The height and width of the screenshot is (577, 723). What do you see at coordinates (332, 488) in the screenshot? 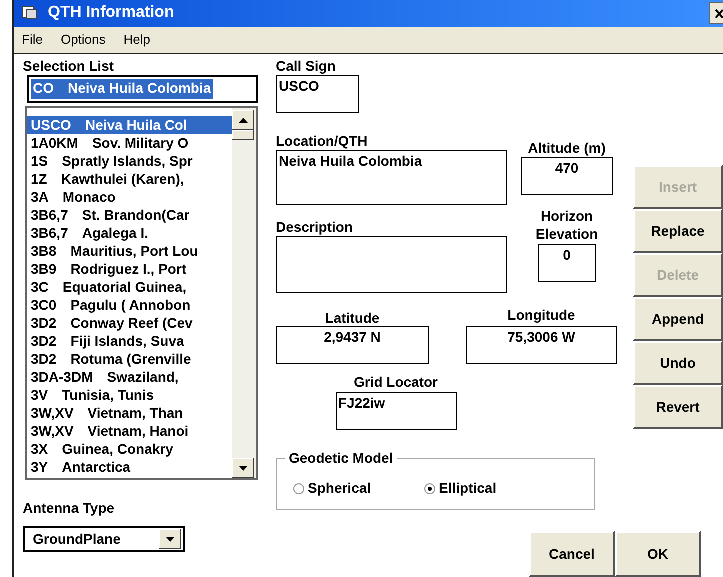
I see `radio-option: Spherical` at bounding box center [332, 488].